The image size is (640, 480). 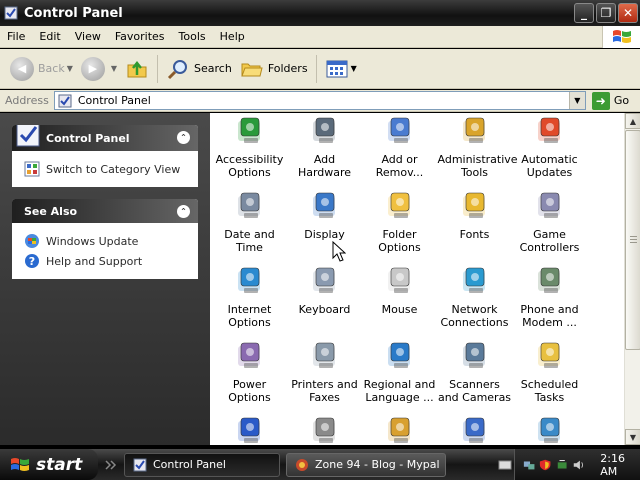 I want to click on folders-button: Folders, so click(x=274, y=69).